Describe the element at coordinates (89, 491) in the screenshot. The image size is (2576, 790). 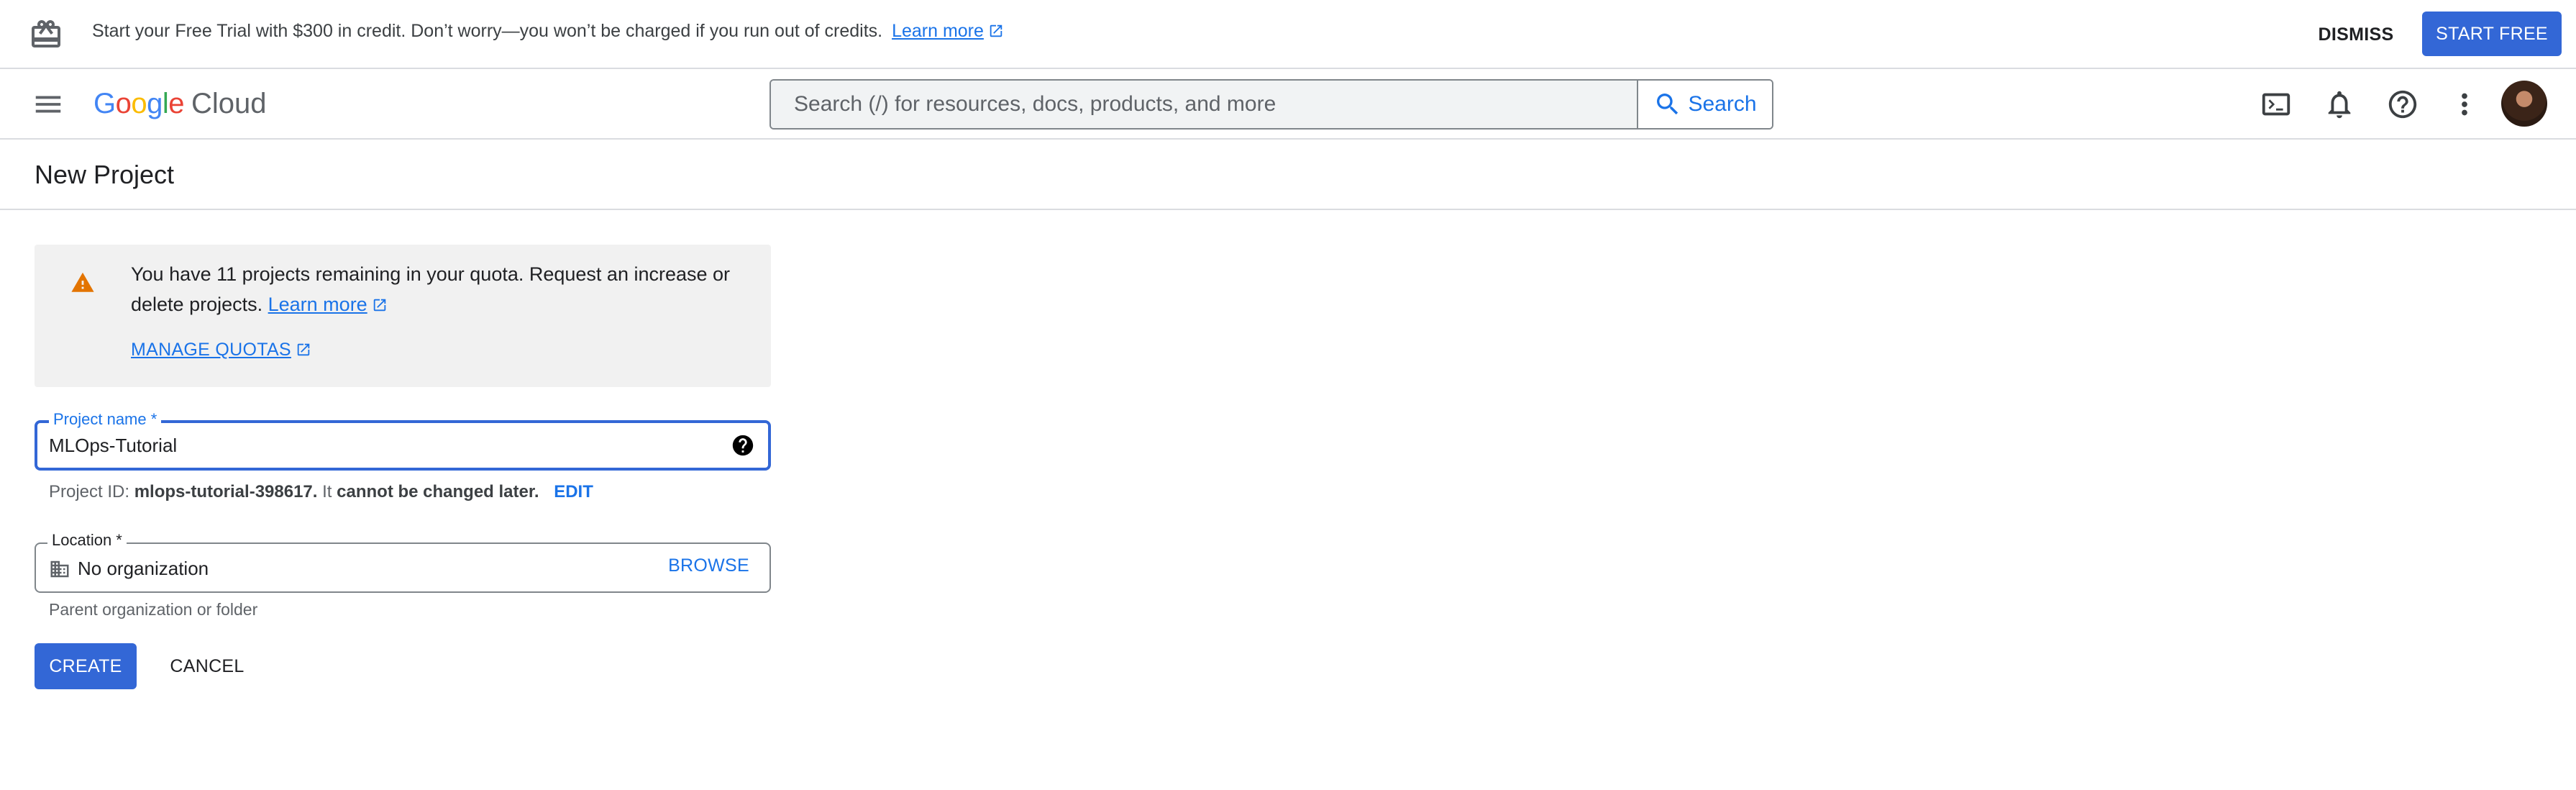
I see `project-id-prefix: Project ID:` at that location.